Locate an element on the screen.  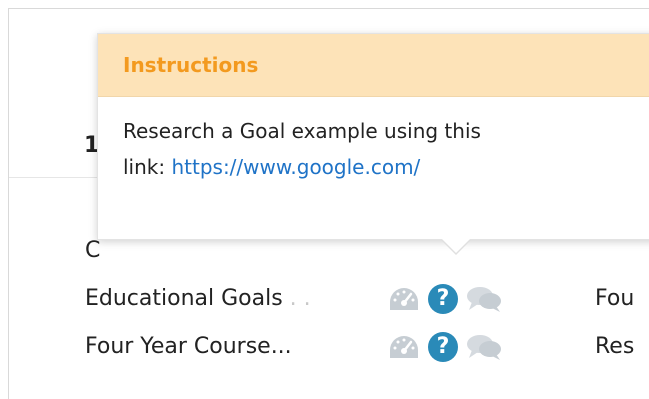
goal-name: Educational Goals . . is located at coordinates (198, 299).